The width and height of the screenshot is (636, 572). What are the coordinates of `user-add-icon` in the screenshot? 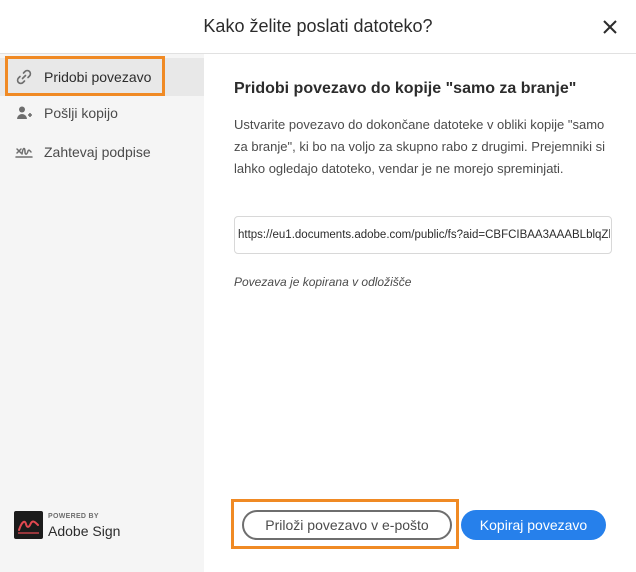 It's located at (24, 113).